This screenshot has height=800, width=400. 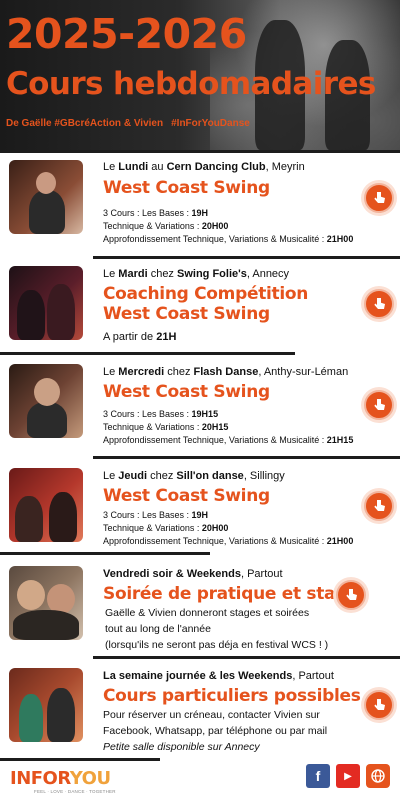 What do you see at coordinates (348, 776) in the screenshot?
I see `youtube-icon: ▶` at bounding box center [348, 776].